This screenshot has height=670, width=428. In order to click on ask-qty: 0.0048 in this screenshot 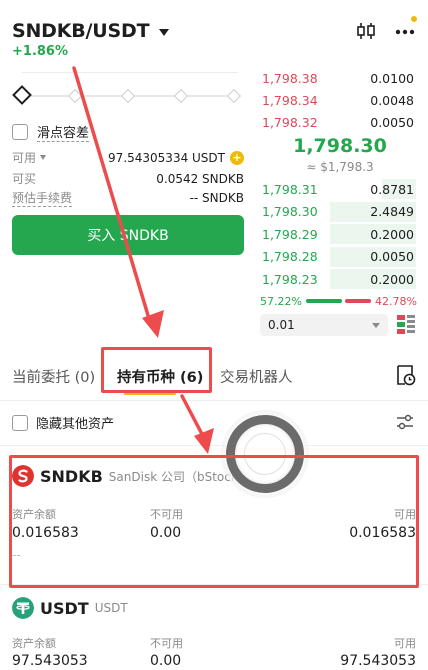, I will do `click(392, 100)`.